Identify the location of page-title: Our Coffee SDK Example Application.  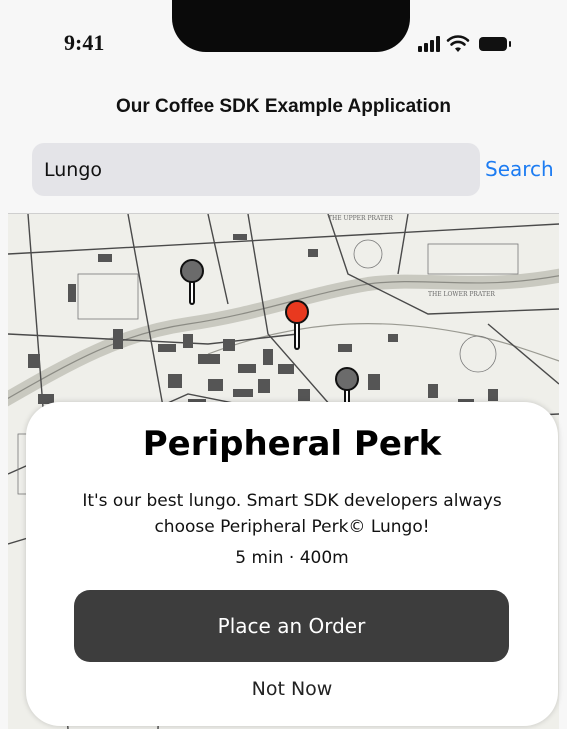
(283, 106).